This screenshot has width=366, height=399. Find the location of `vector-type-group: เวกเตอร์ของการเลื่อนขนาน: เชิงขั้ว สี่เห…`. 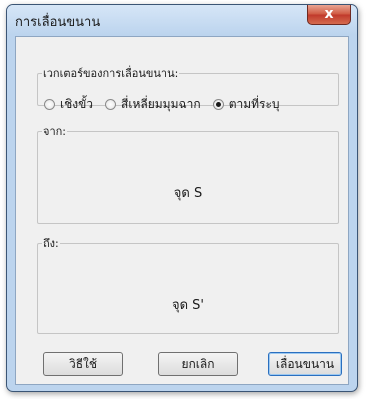

vector-type-group: เวกเตอร์ของการเลื่อนขนาน: เชิงขั้ว สี่เห… is located at coordinates (188, 87).